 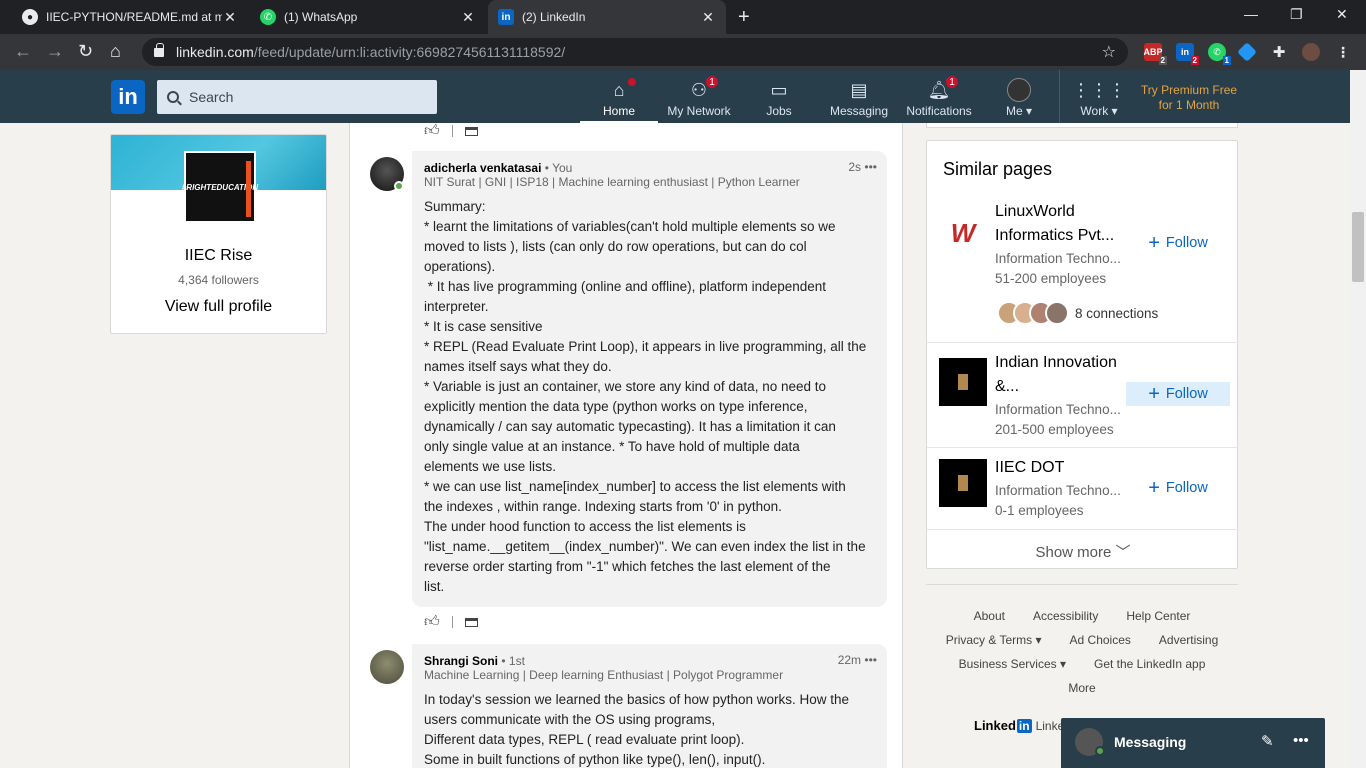 What do you see at coordinates (1188, 640) in the screenshot?
I see `footer-link-advertising: Advertising` at bounding box center [1188, 640].